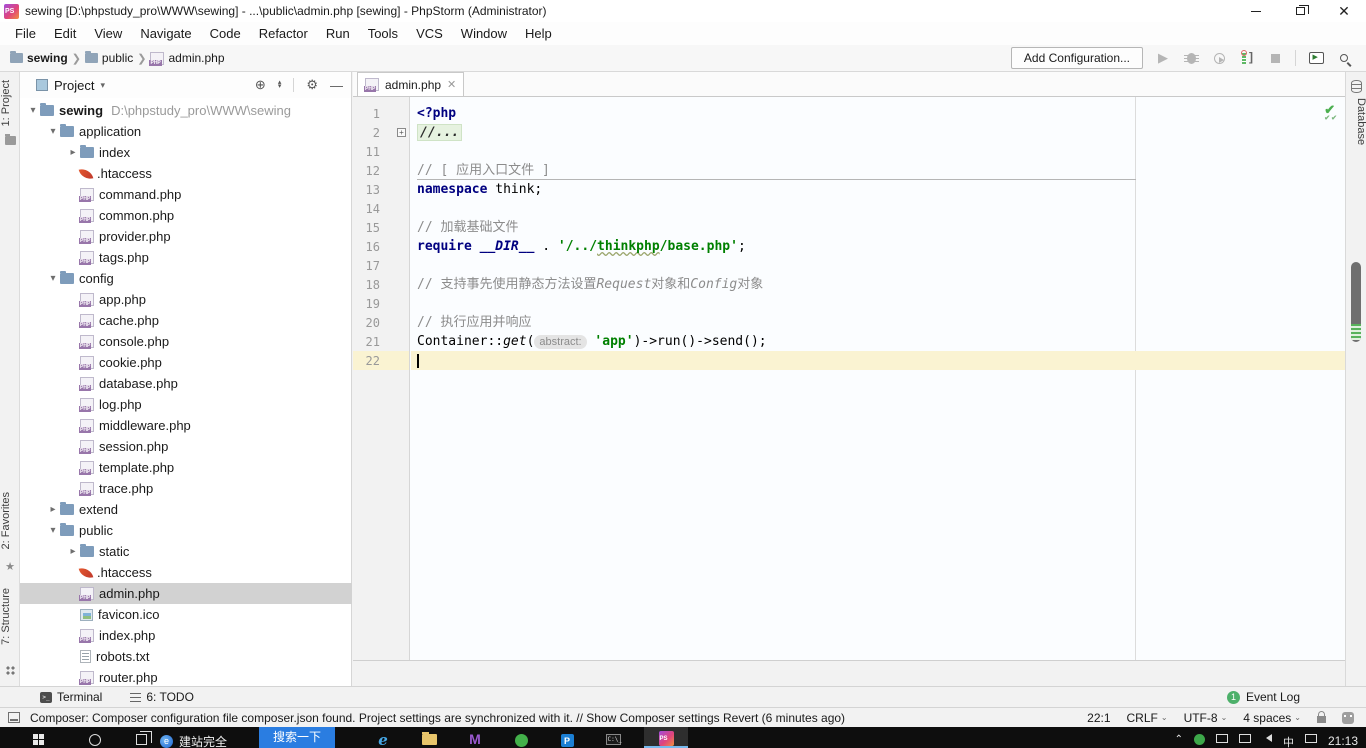 This screenshot has width=1366, height=748. I want to click on tree-item-log-php: log.php, so click(186, 404).